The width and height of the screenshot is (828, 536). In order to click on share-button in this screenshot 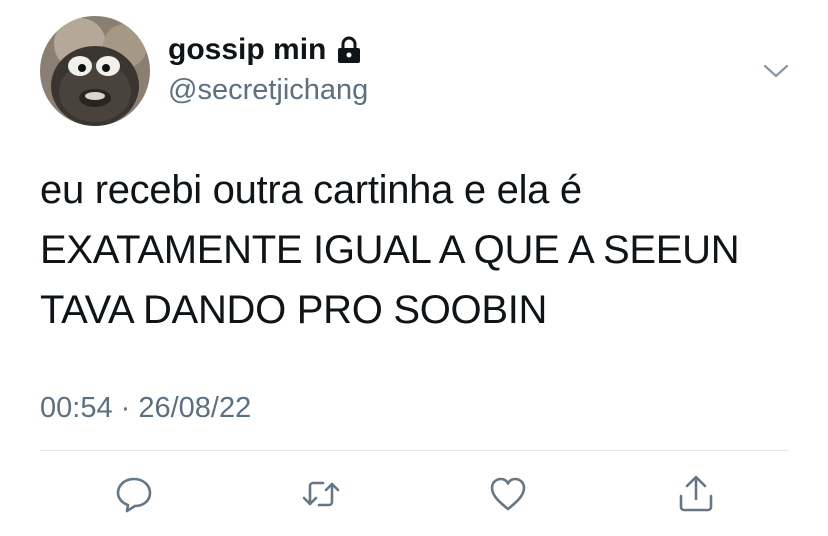, I will do `click(696, 494)`.